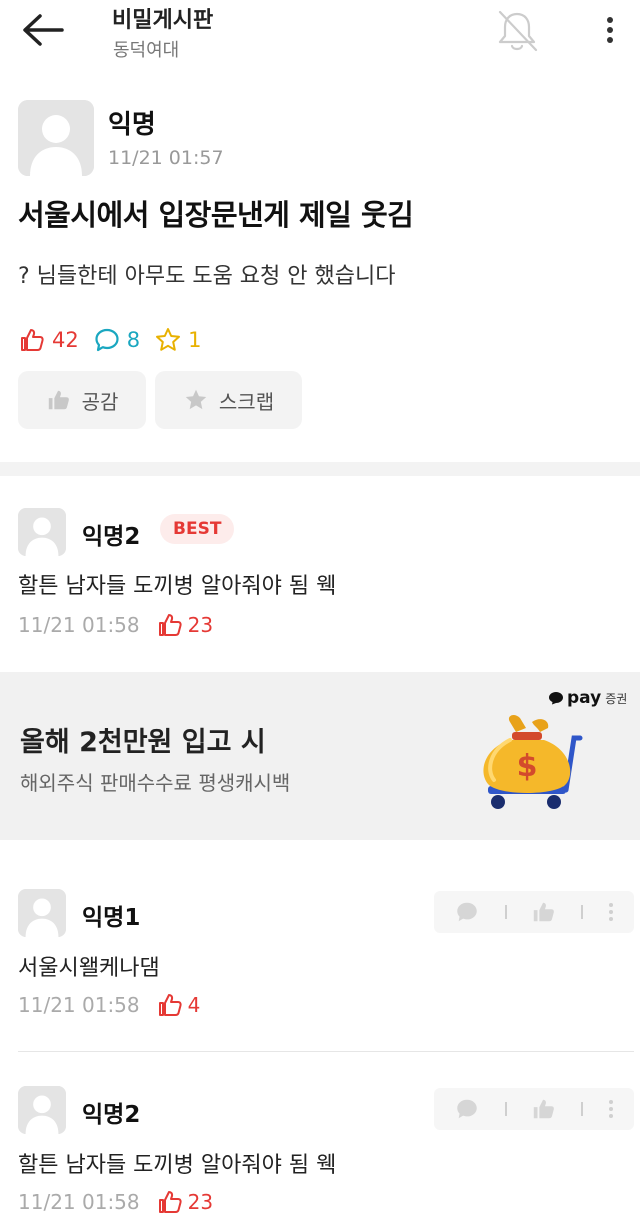  I want to click on like-button-label: 공감, so click(100, 401).